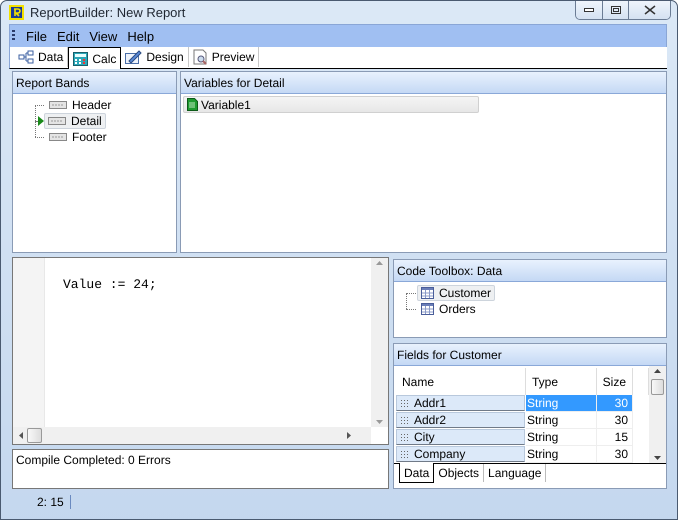 This screenshot has height=520, width=678. What do you see at coordinates (21, 436) in the screenshot?
I see `scroll-left-icon` at bounding box center [21, 436].